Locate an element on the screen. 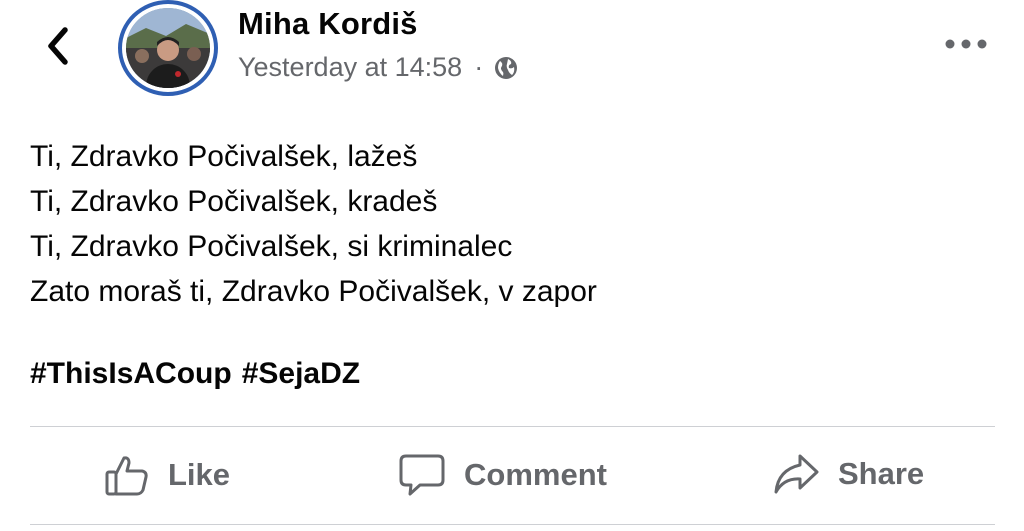 The height and width of the screenshot is (531, 1024). avatar-photo is located at coordinates (168, 48).